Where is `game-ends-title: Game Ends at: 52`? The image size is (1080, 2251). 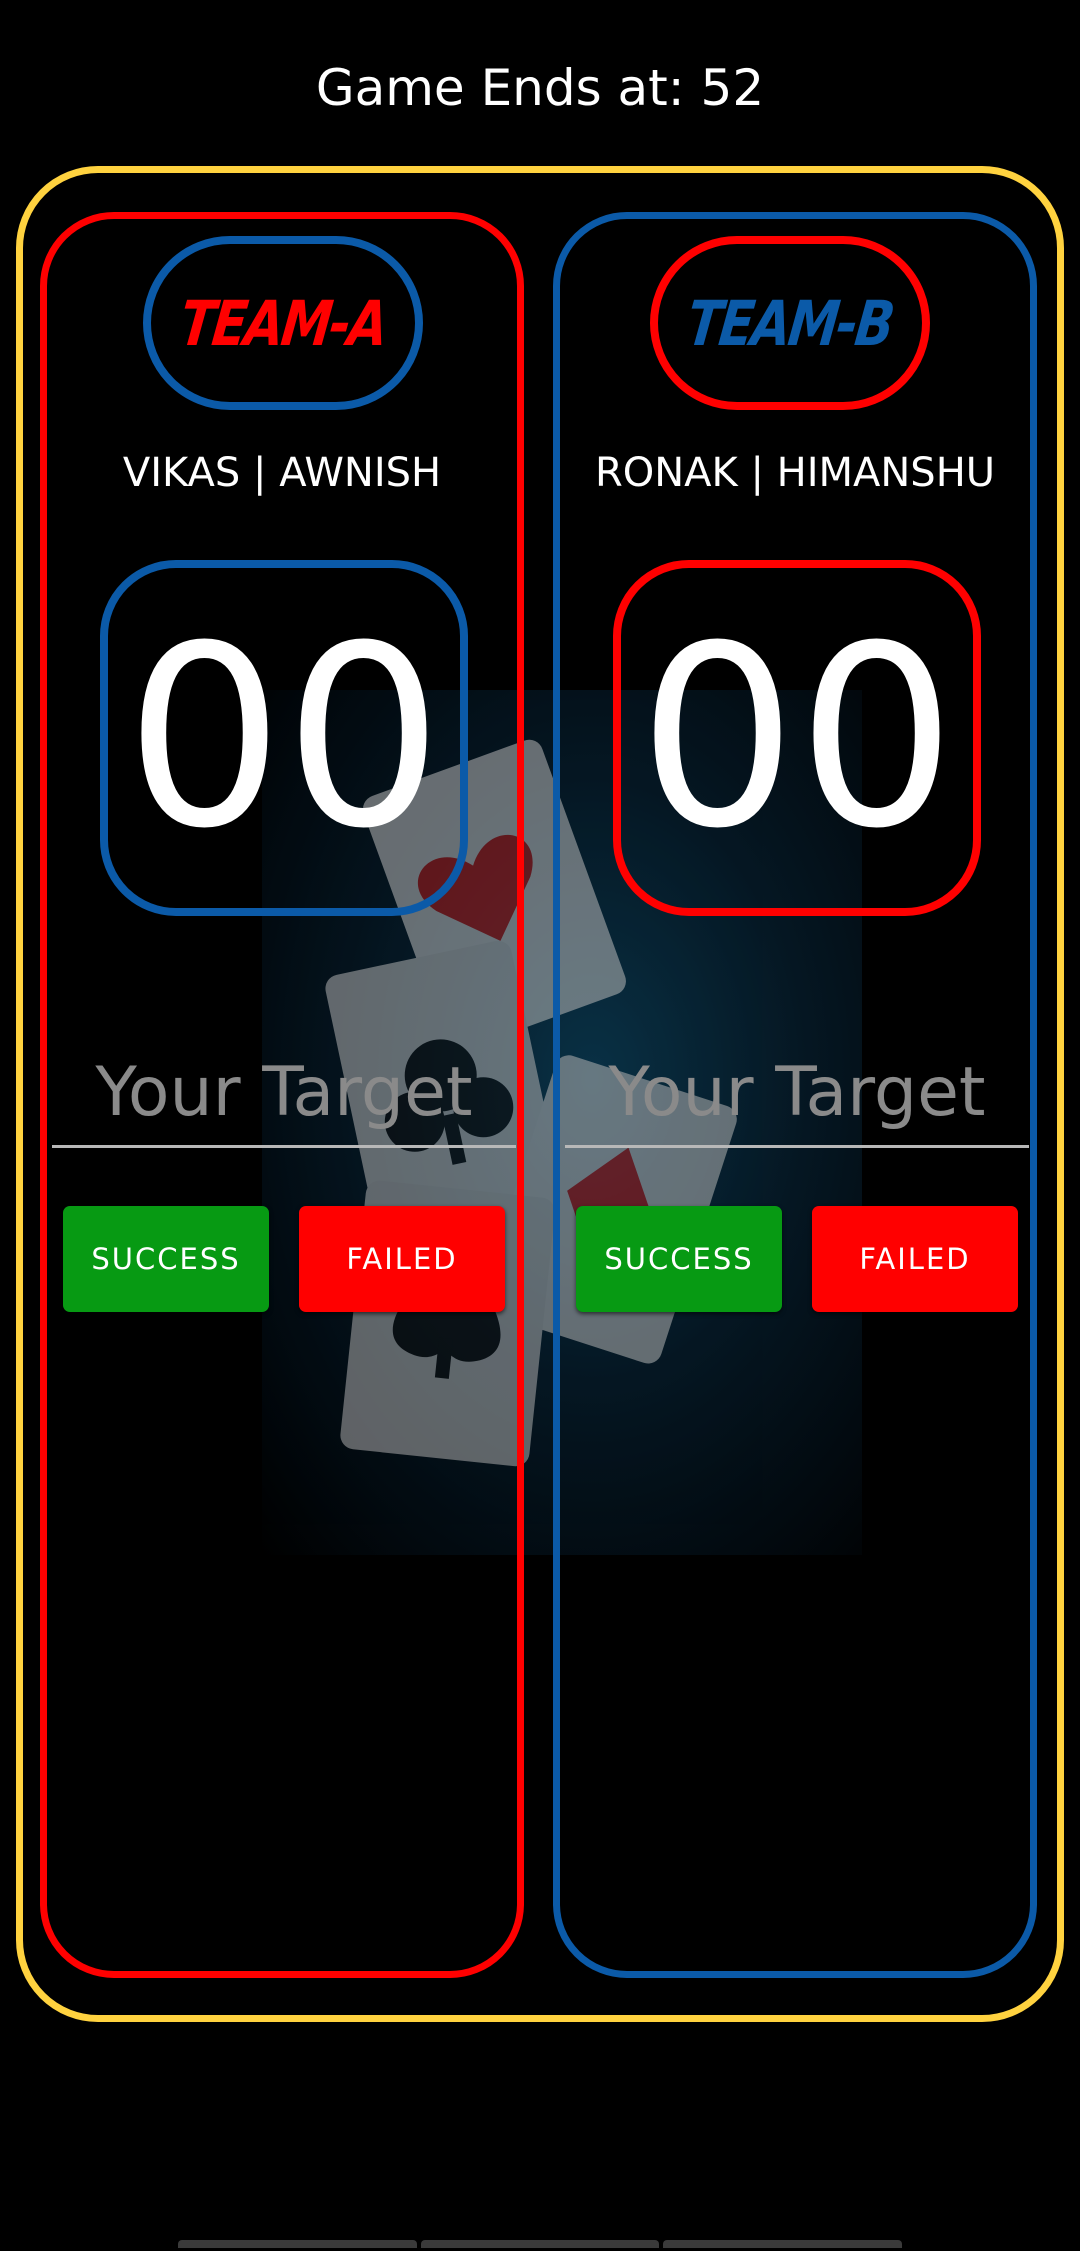 game-ends-title: Game Ends at: 52 is located at coordinates (540, 88).